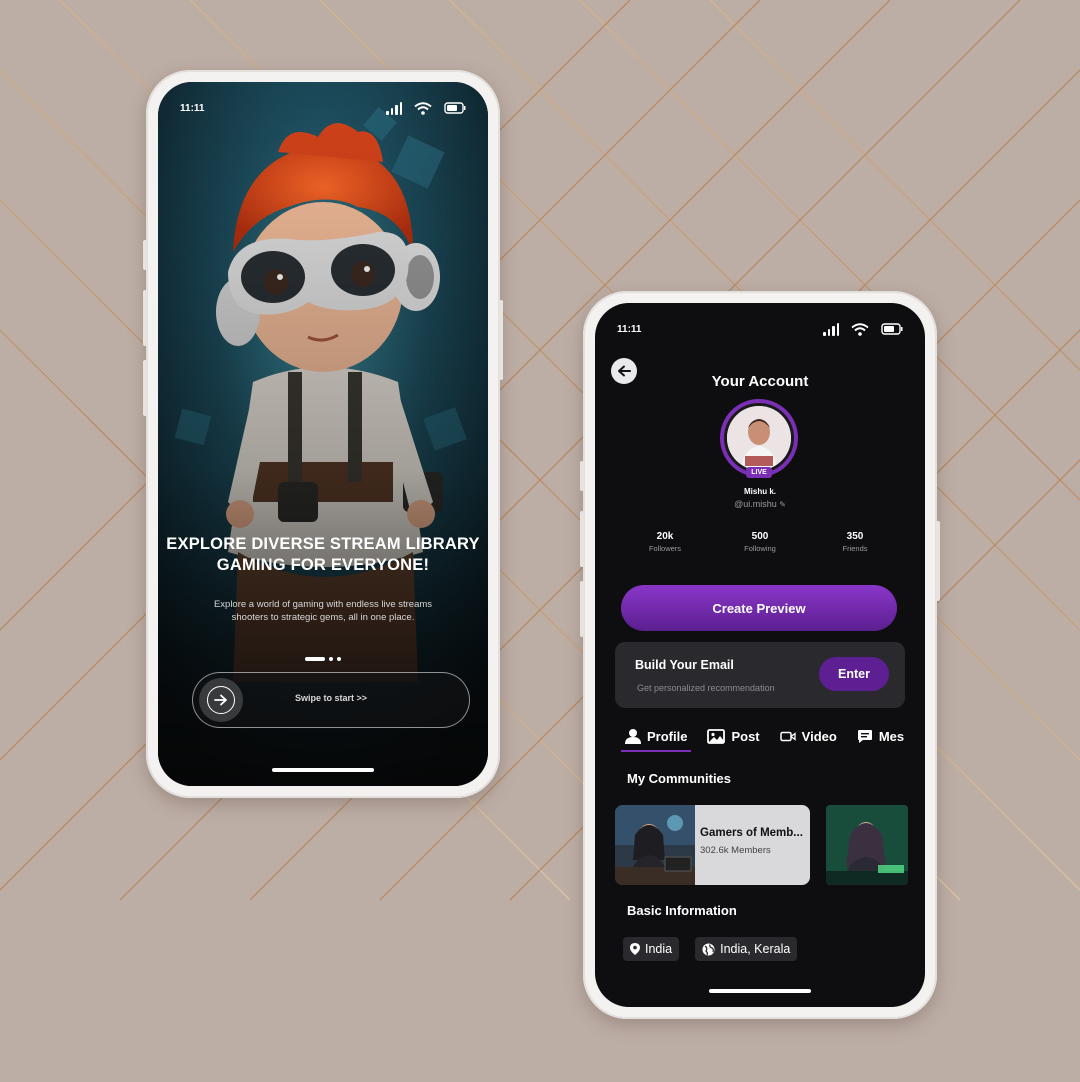 This screenshot has height=1082, width=1080. Describe the element at coordinates (706, 688) in the screenshot. I see `email-card-subtitle: Get personalized recommendation` at that location.